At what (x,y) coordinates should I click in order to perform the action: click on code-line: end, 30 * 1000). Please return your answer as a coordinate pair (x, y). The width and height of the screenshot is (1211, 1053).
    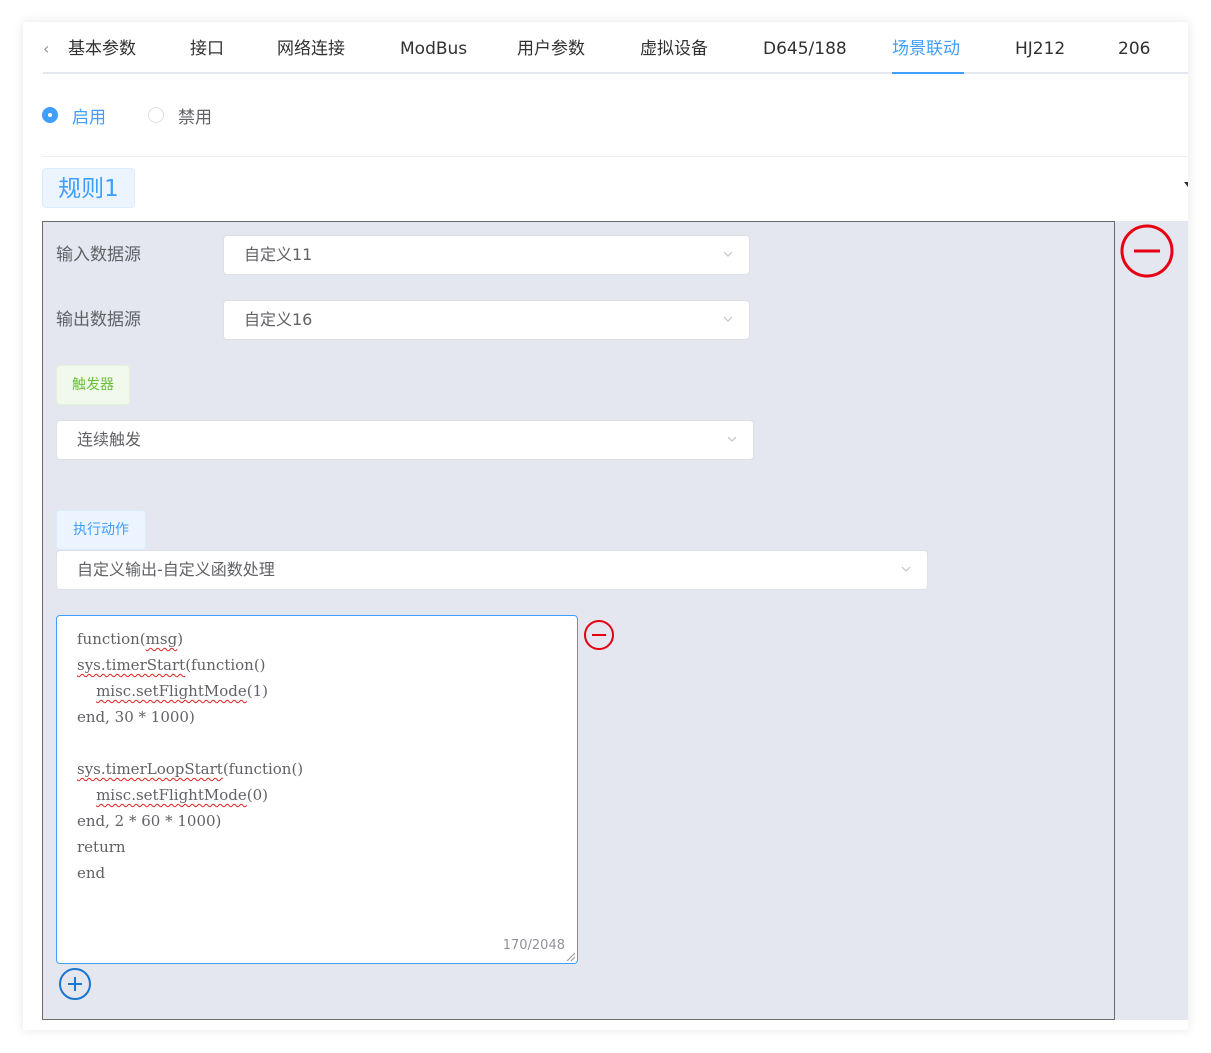
    Looking at the image, I should click on (190, 717).